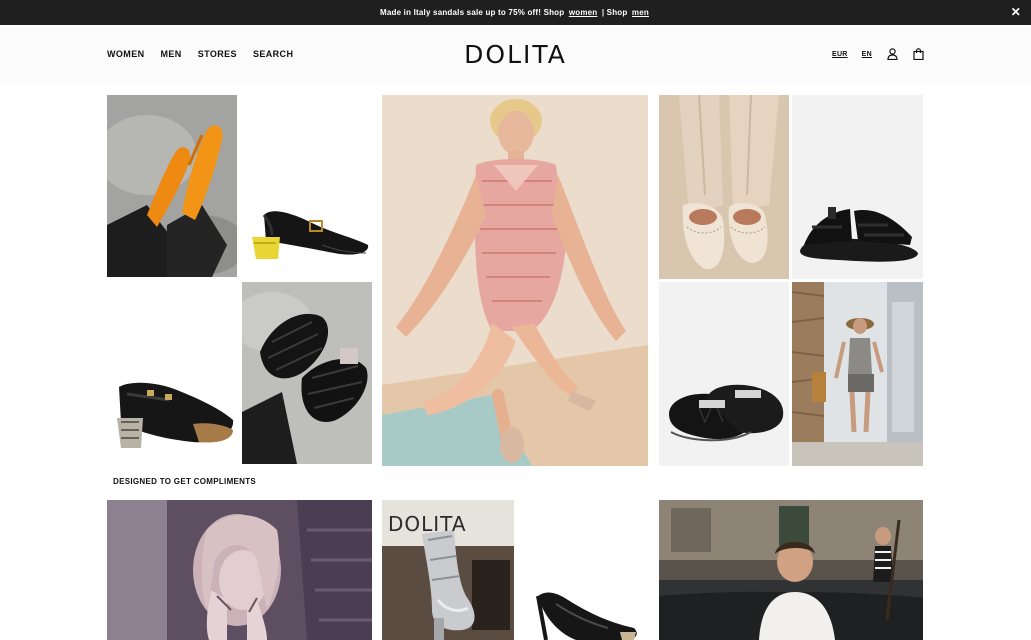 The image size is (1031, 640). What do you see at coordinates (217, 54) in the screenshot?
I see `nav-item-stores: STORES` at bounding box center [217, 54].